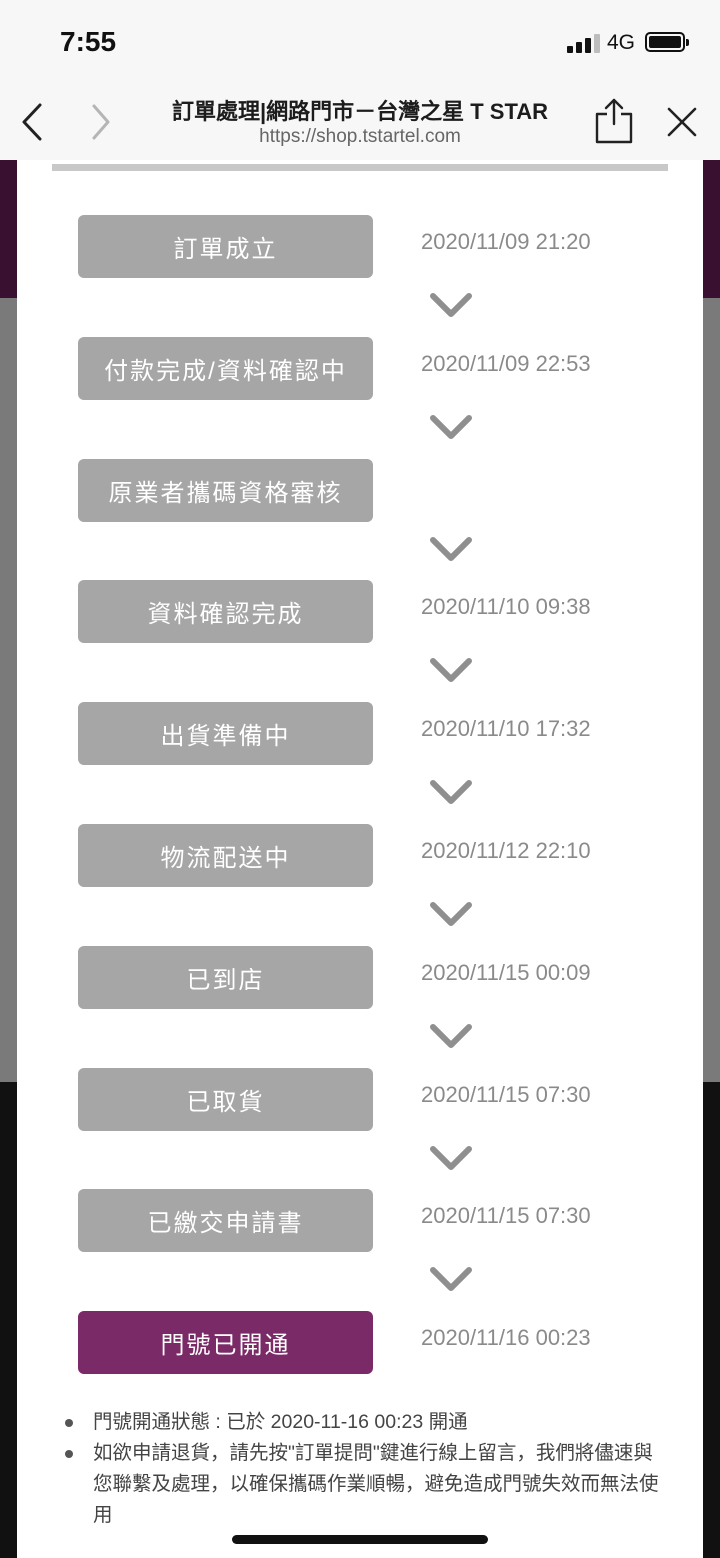 This screenshot has width=720, height=1558. Describe the element at coordinates (506, 241) in the screenshot. I see `status-step-time: 2020/11/09 21:20` at that location.